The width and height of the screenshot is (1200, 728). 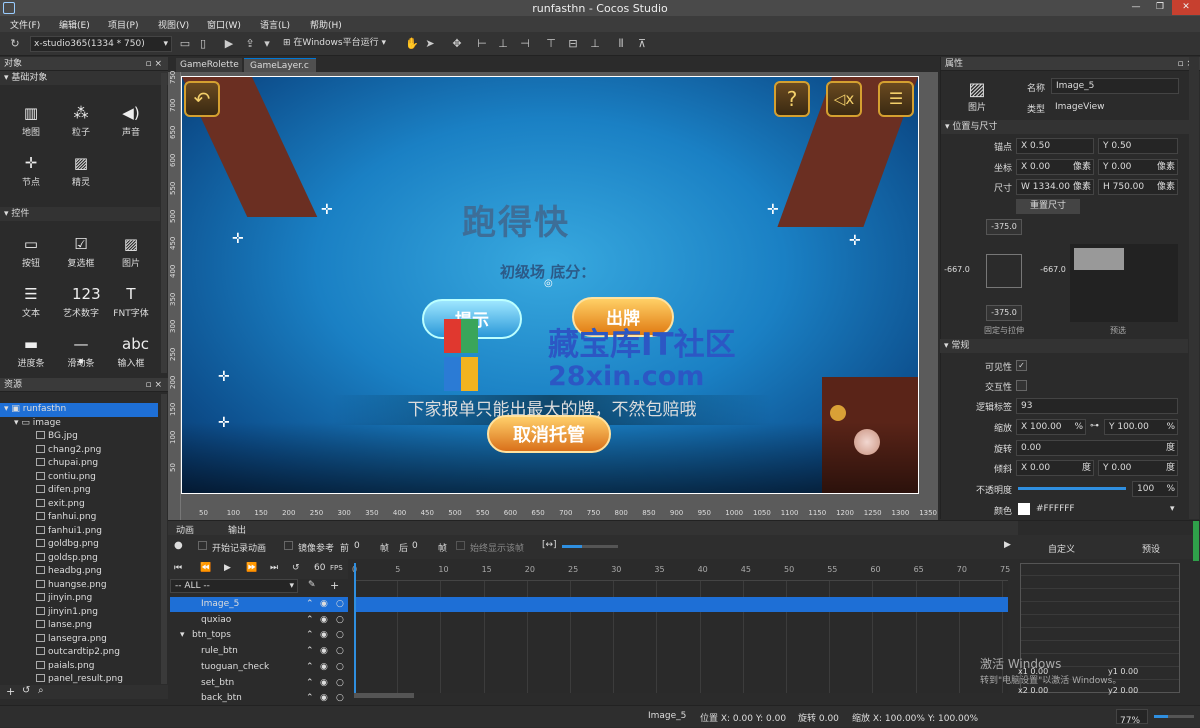 I want to click on align-right-icon: ⊣, so click(x=525, y=44).